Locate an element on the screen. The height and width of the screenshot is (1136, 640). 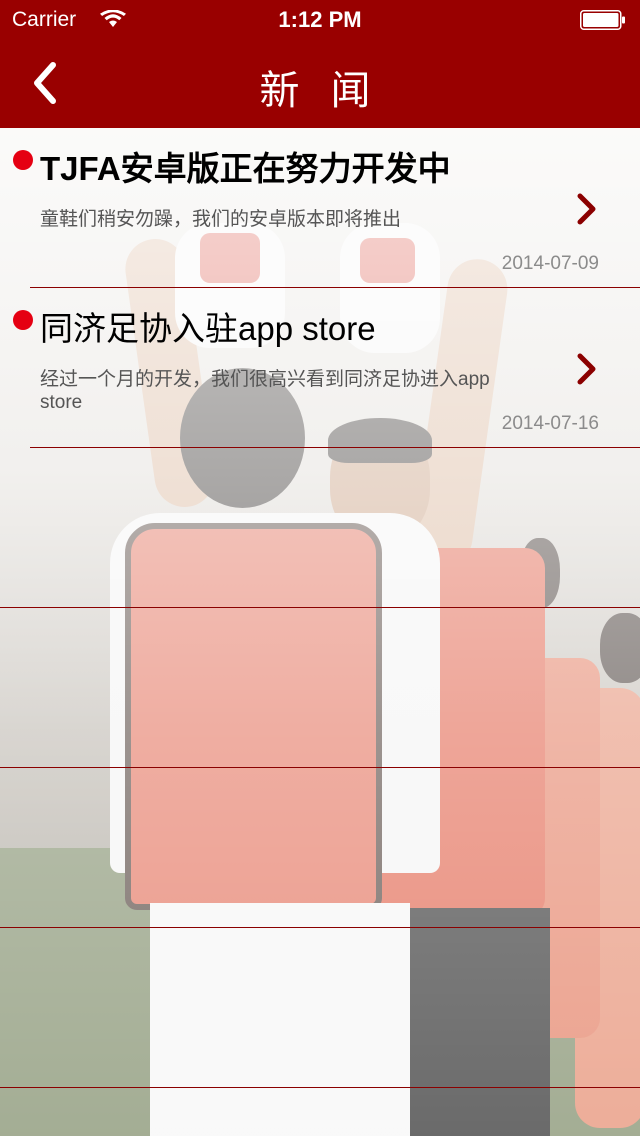
news-headline: TJFA安卓版正在努力开发中 is located at coordinates (245, 168).